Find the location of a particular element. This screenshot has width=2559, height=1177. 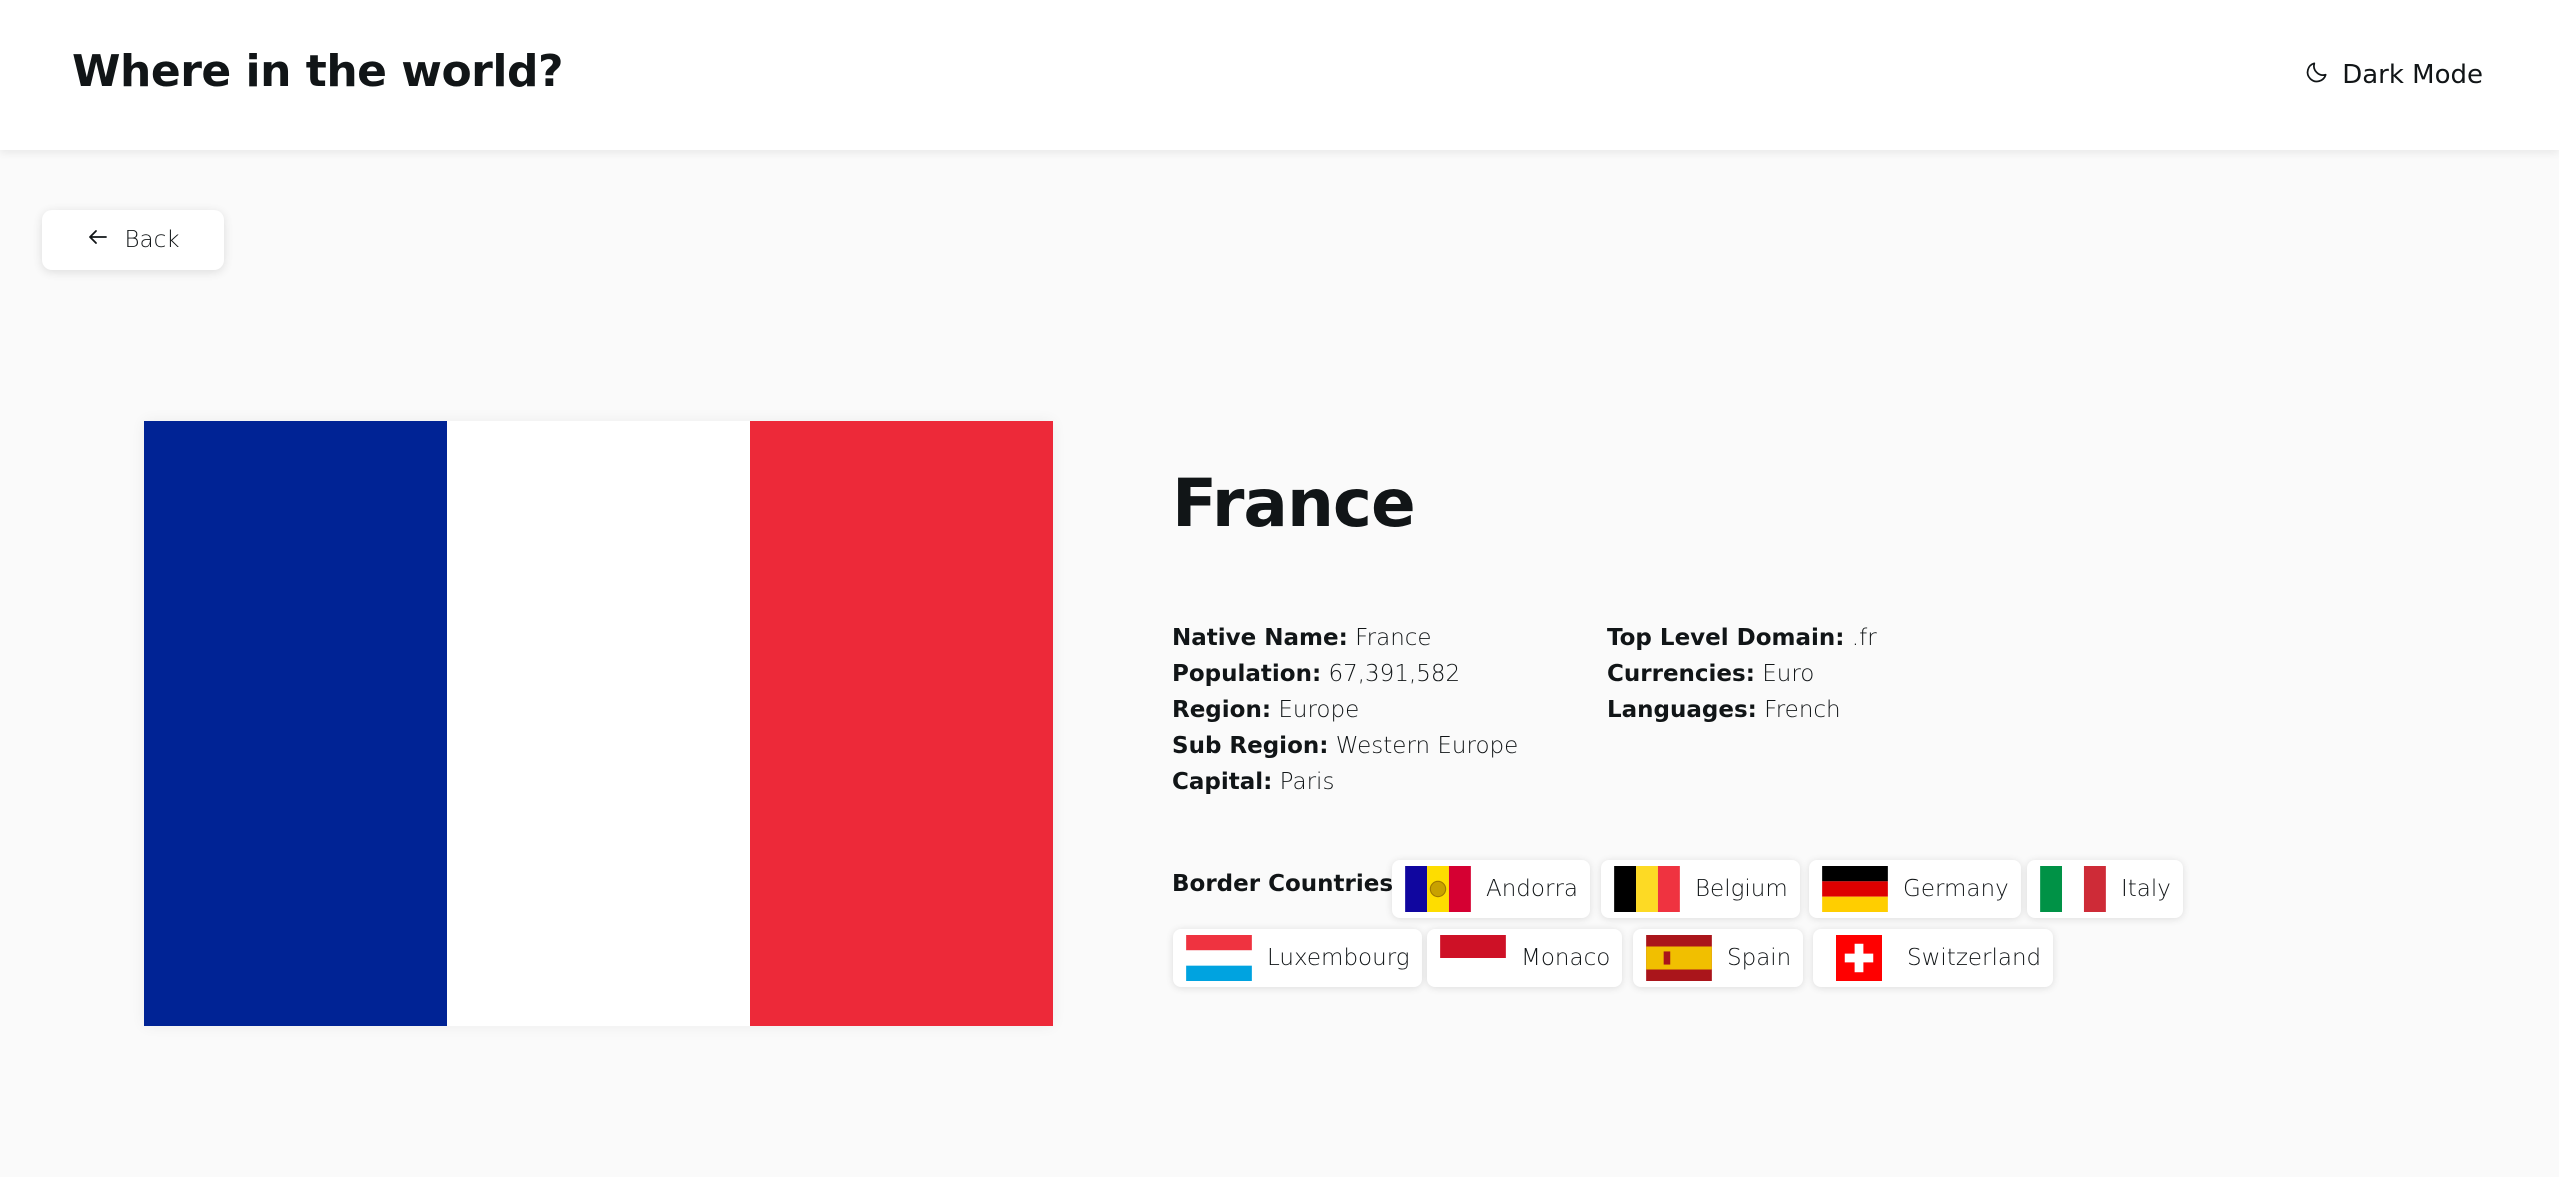

capital-value: Paris is located at coordinates (1307, 782).